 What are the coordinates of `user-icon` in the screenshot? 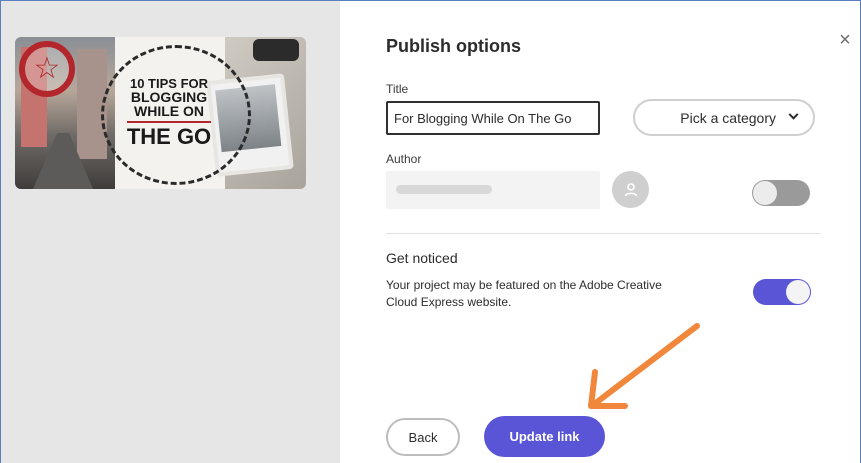 It's located at (630, 189).